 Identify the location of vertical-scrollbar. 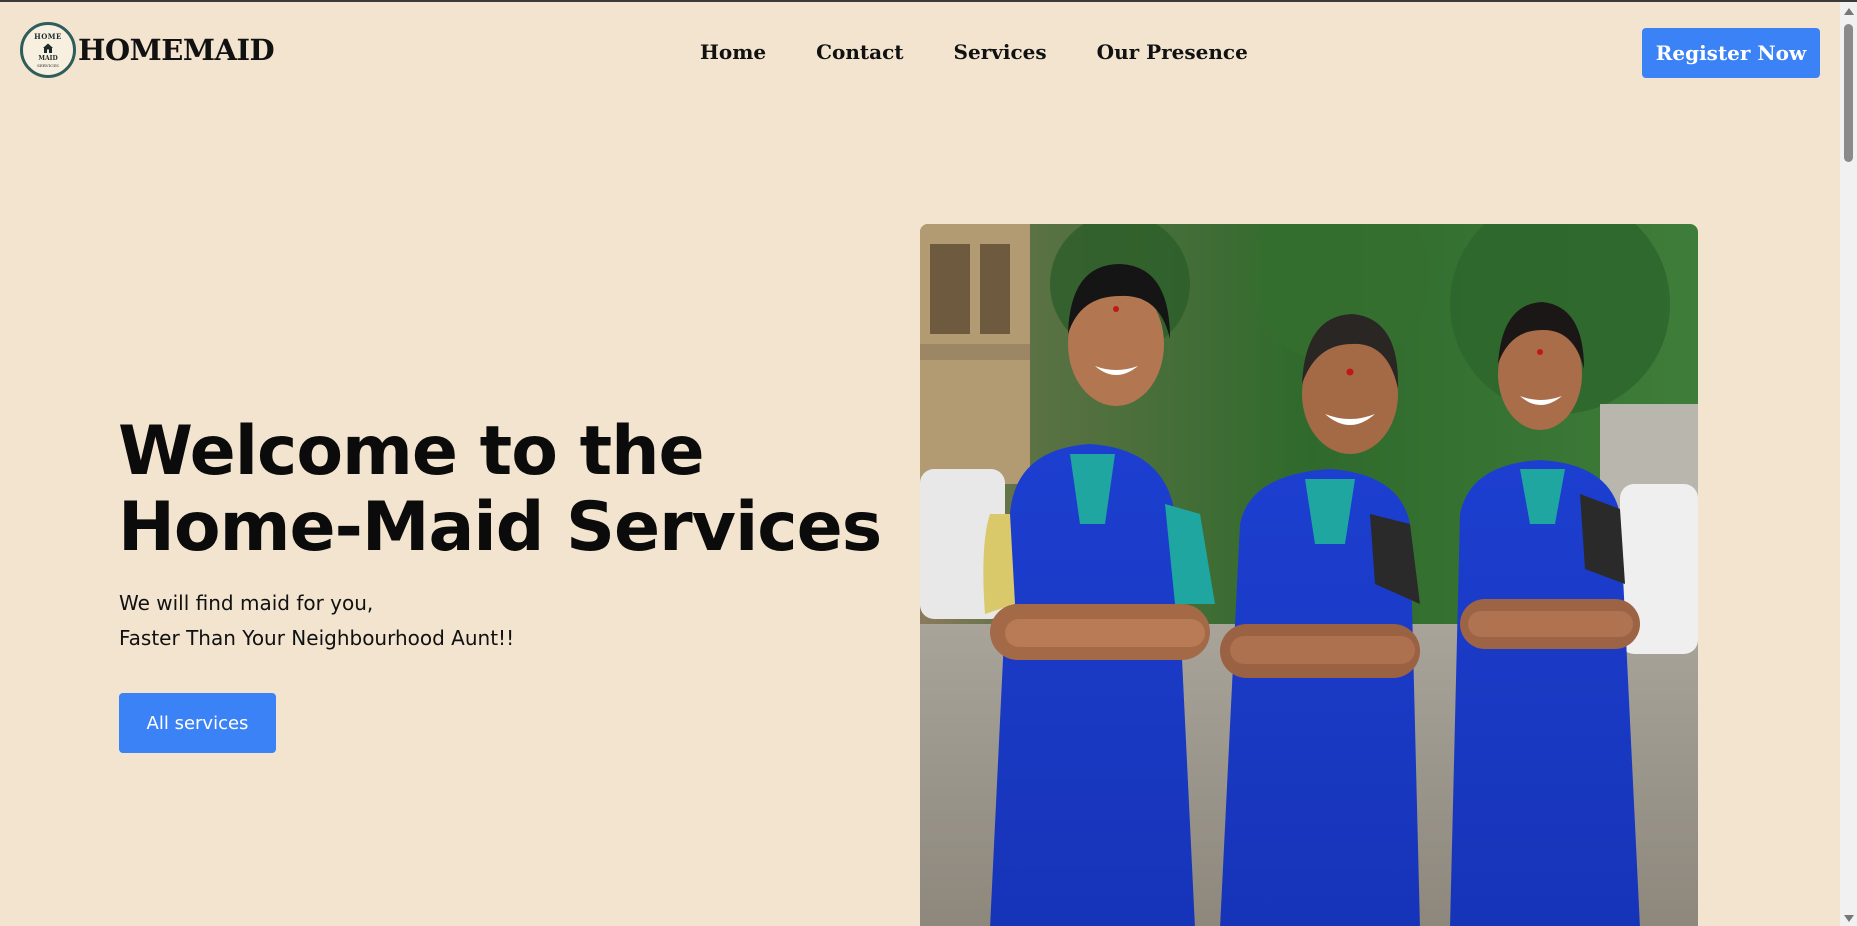
(1848, 464).